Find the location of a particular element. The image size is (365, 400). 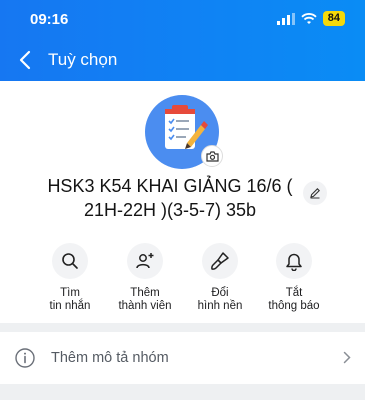

add-member-action: Thêm thành viên is located at coordinates (145, 278).